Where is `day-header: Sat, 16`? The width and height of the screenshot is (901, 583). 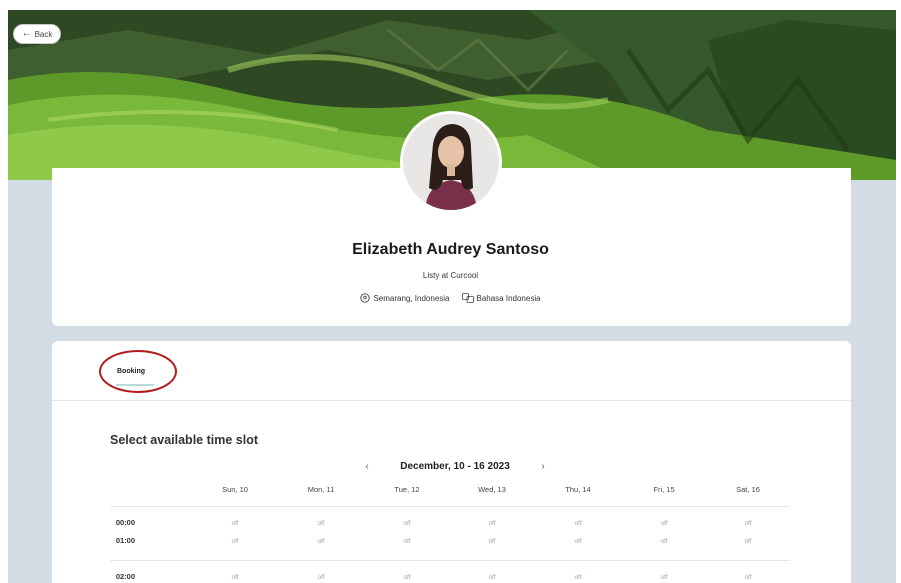 day-header: Sat, 16 is located at coordinates (748, 489).